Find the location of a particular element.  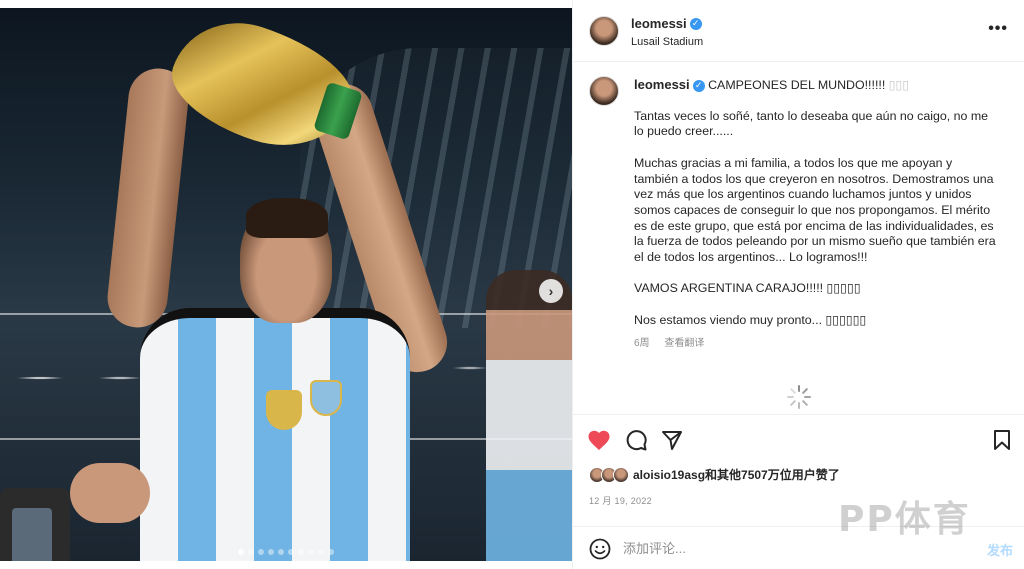

likes-row: aloisio19asg和其他7507万位用户赞了 is located at coordinates (714, 474).